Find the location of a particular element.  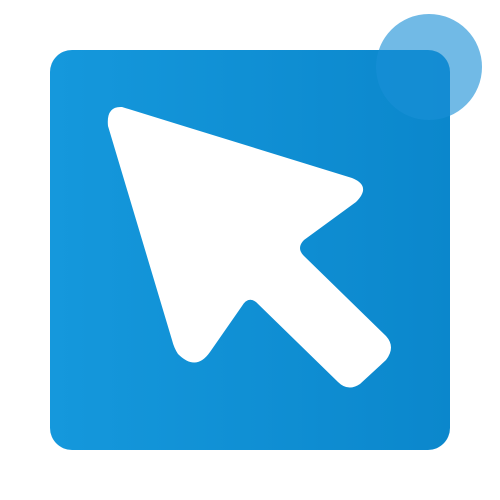

notification-dot is located at coordinates (429, 67).